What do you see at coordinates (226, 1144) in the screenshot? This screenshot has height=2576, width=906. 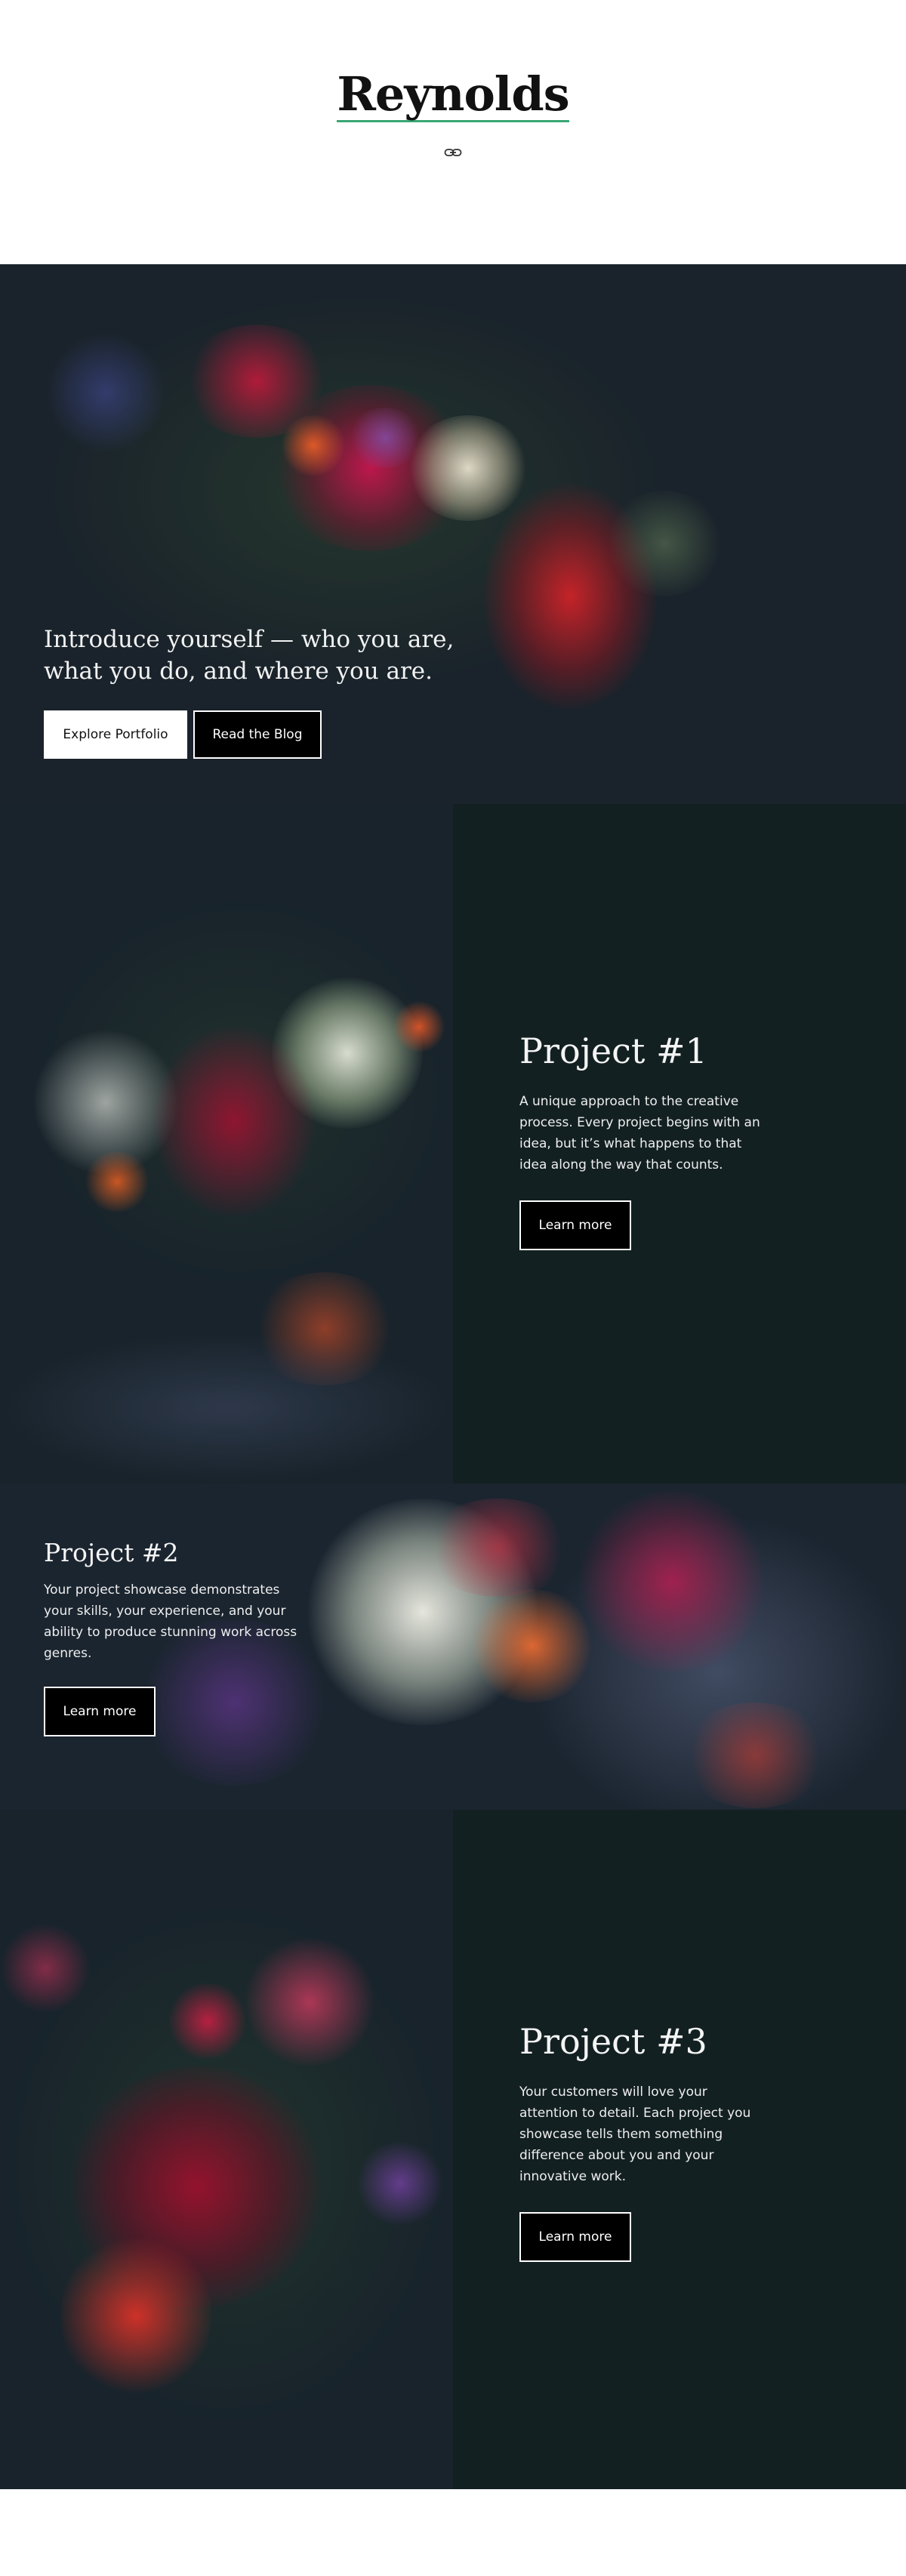 I see `project-1-image` at bounding box center [226, 1144].